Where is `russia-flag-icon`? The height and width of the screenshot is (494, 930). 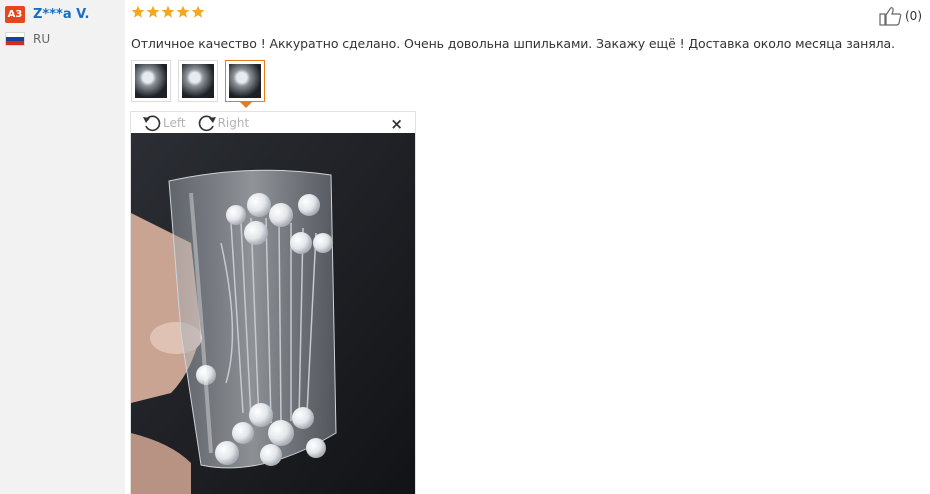
russia-flag-icon is located at coordinates (15, 39).